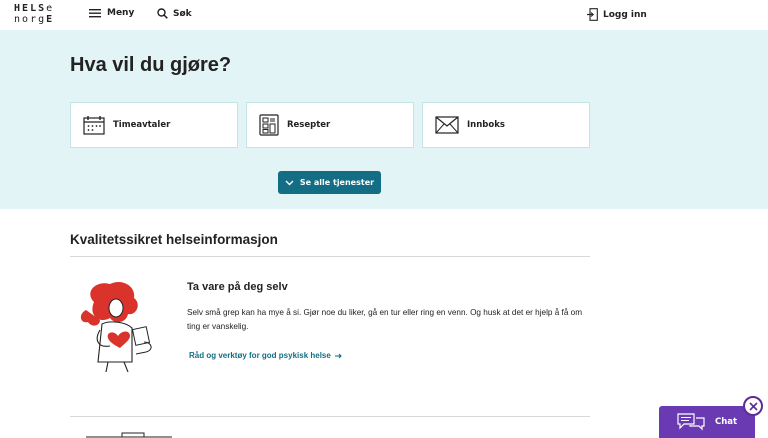 This screenshot has height=438, width=768. What do you see at coordinates (116, 326) in the screenshot?
I see `self-care-illustration` at bounding box center [116, 326].